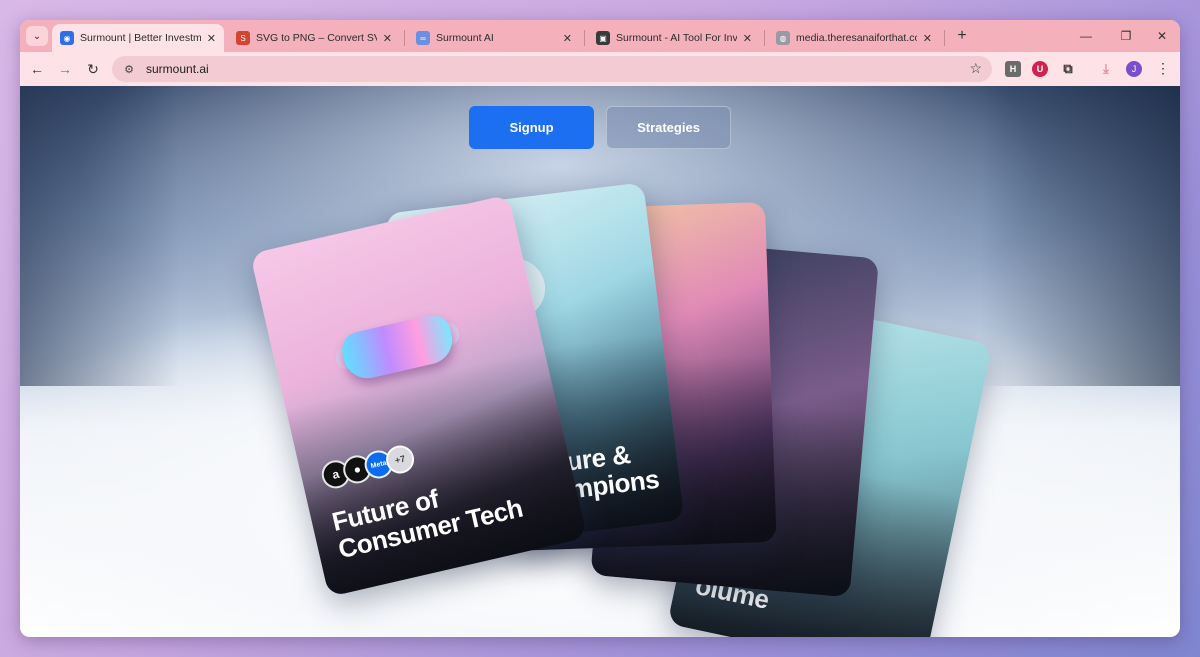 The height and width of the screenshot is (657, 1200). I want to click on tab-search-icon: ⌄, so click(37, 36).